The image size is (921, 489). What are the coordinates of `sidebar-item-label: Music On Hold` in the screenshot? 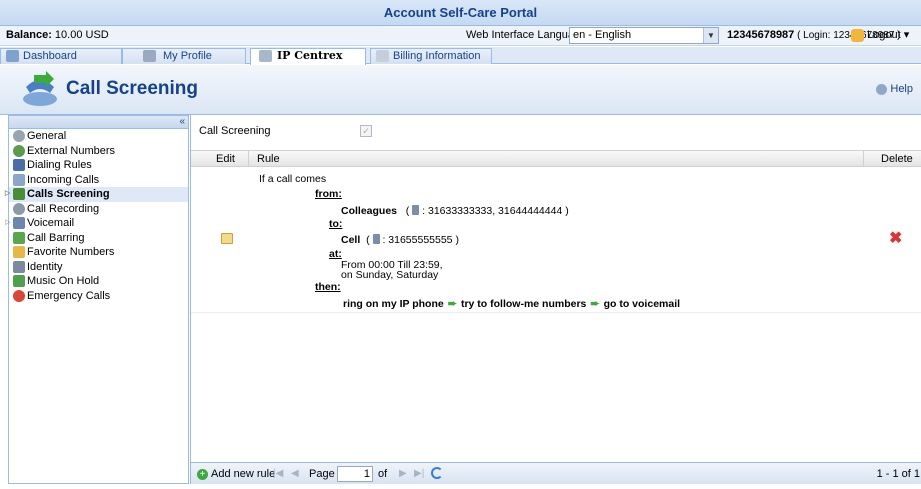 It's located at (63, 281).